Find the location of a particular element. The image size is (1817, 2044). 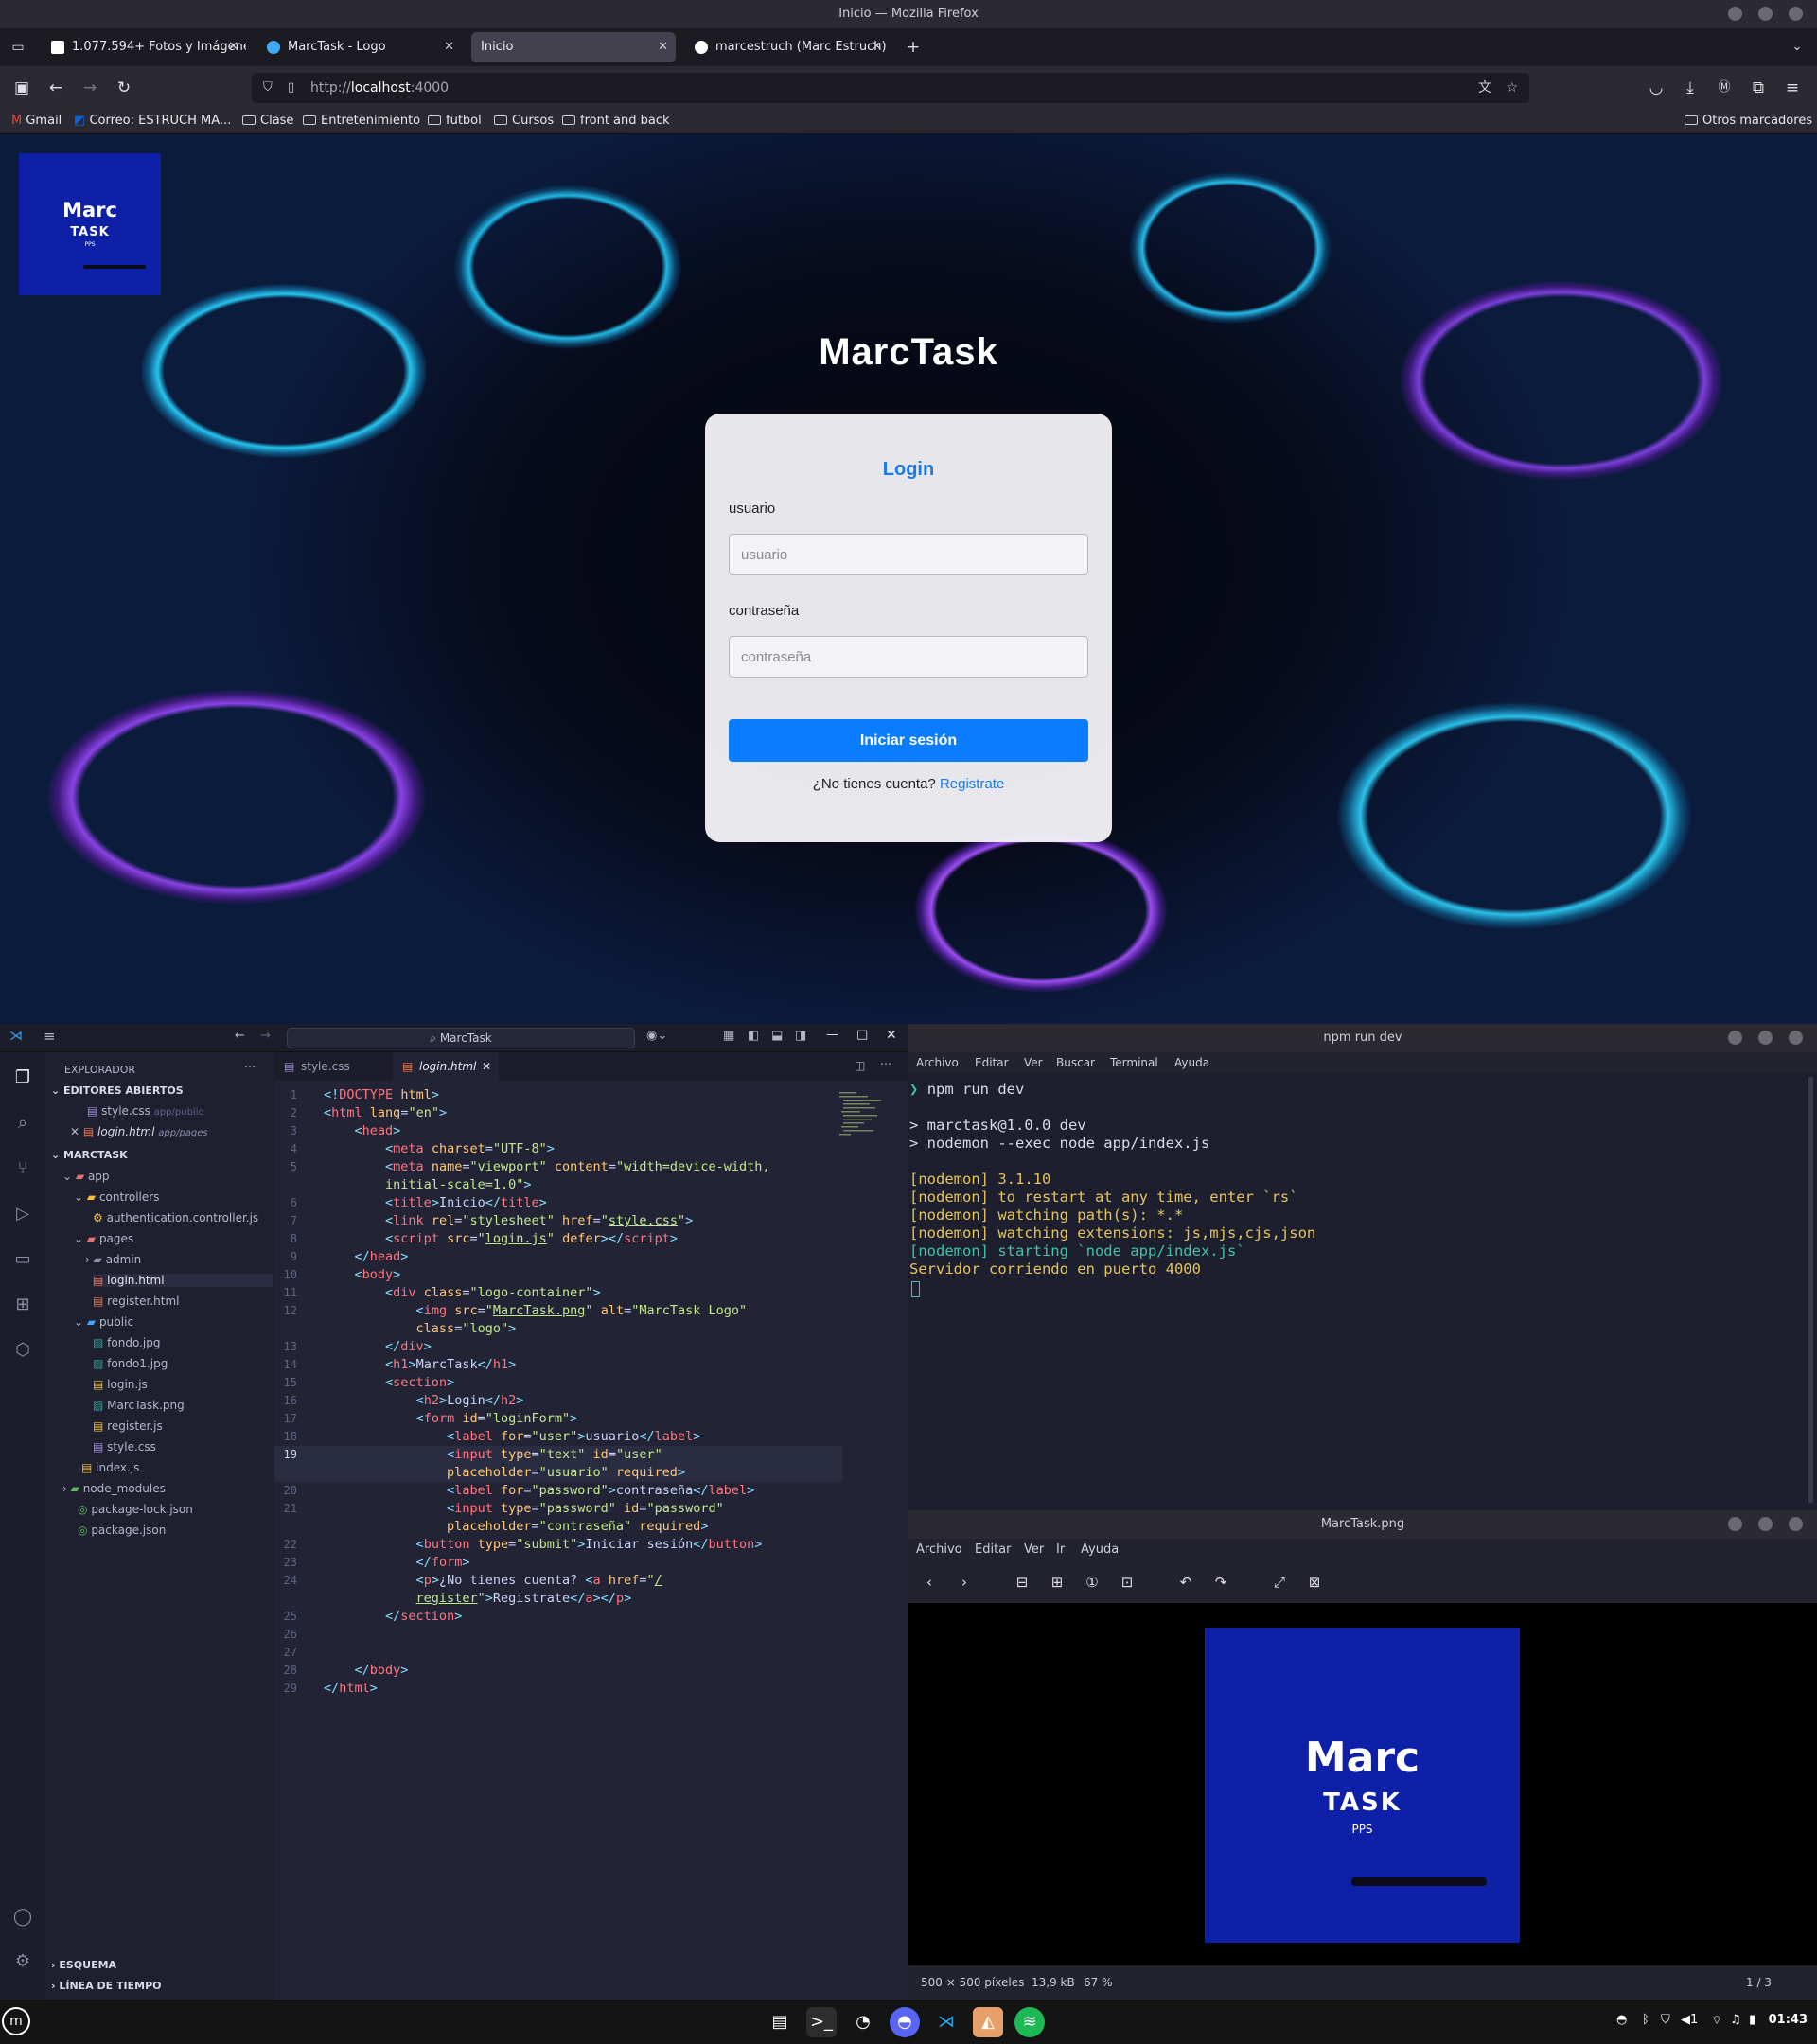

terminal-app-icon: >_ is located at coordinates (821, 2022).